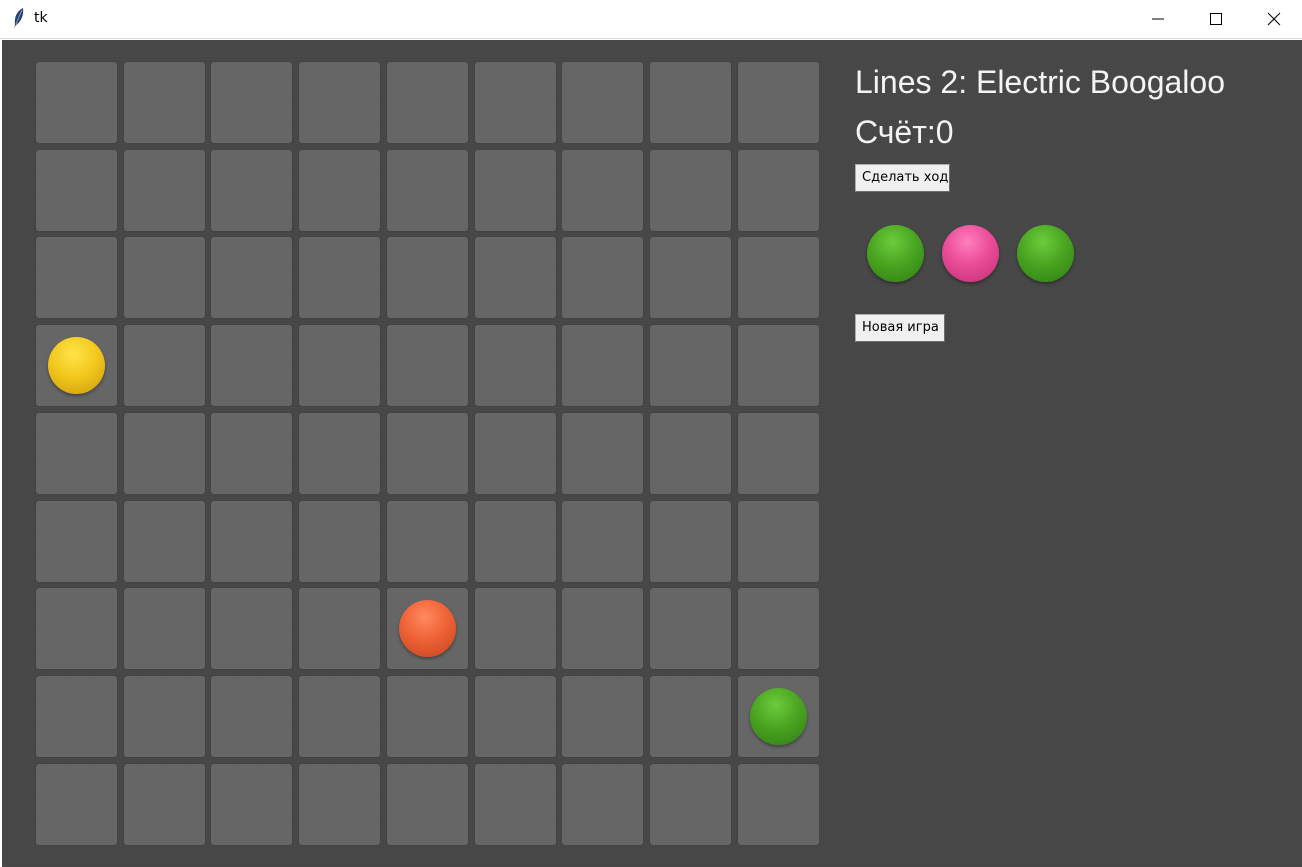 The height and width of the screenshot is (867, 1302). What do you see at coordinates (651, 19) in the screenshot?
I see `title-bar: tk` at bounding box center [651, 19].